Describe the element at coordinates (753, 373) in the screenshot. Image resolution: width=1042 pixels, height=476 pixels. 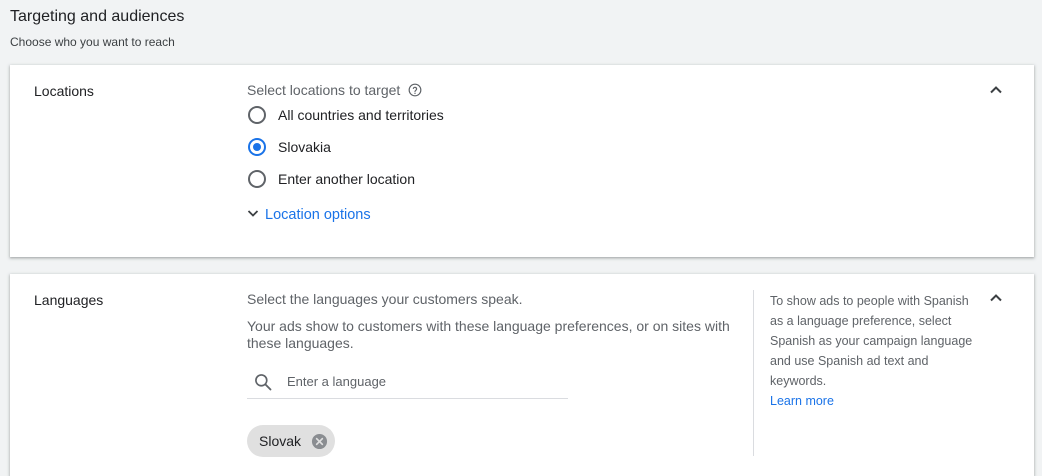
I see `vertical-divider` at that location.